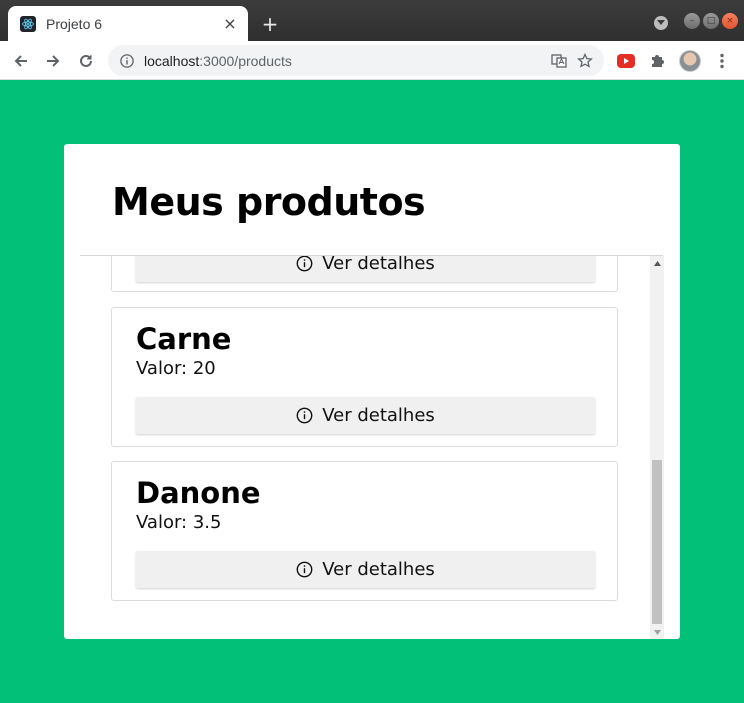 The width and height of the screenshot is (744, 703). I want to click on scroll-up-arrow-icon, so click(657, 263).